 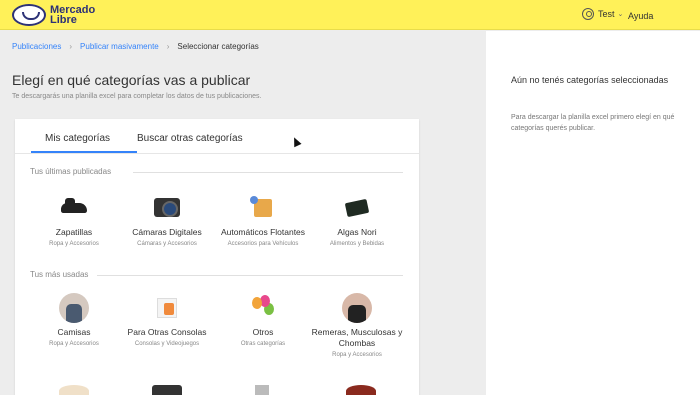 I want to click on category-parent: Accesorios para Vehículos, so click(x=263, y=244).